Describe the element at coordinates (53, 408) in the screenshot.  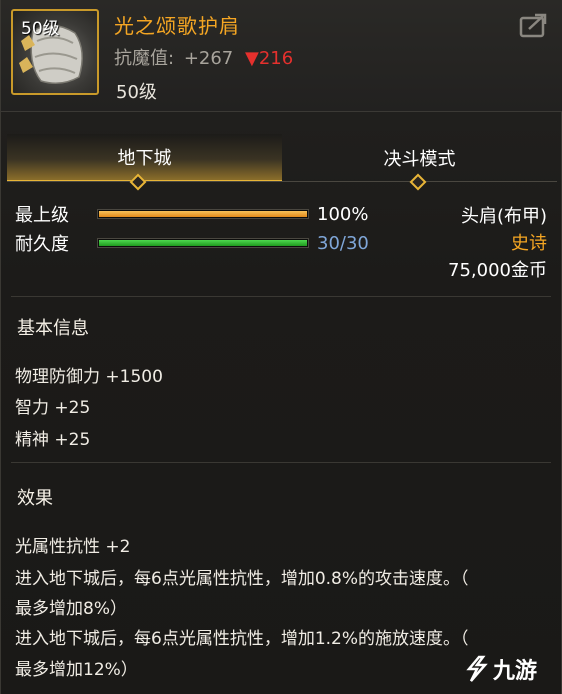
I see `basic-info-line: 智力 +25` at that location.